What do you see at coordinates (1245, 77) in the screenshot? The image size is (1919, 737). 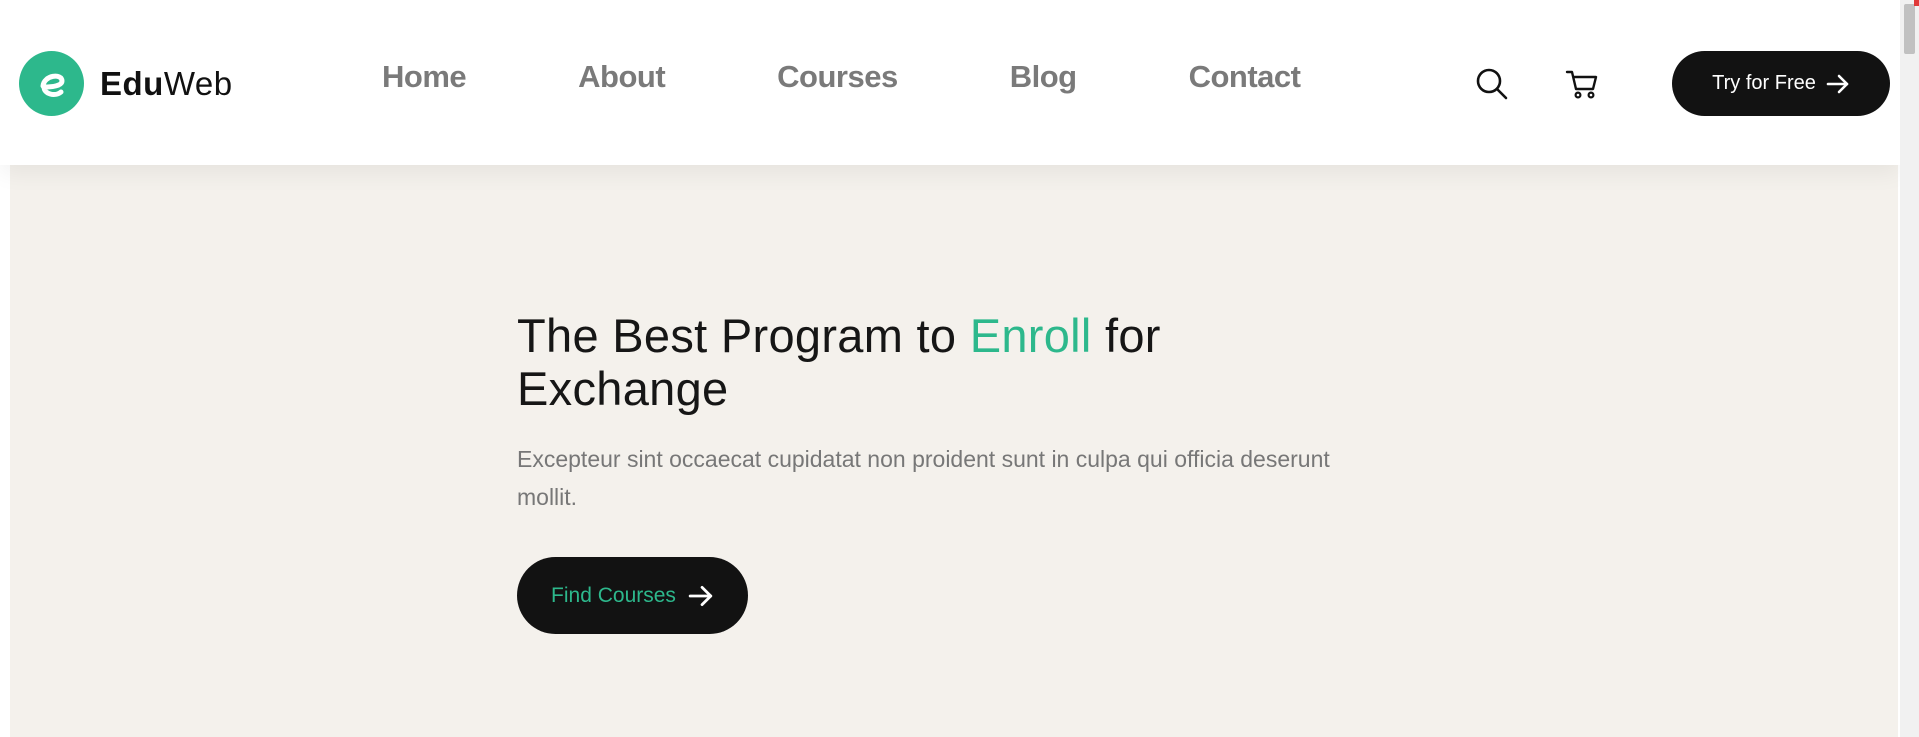 I see `nav-contact: Contact` at bounding box center [1245, 77].